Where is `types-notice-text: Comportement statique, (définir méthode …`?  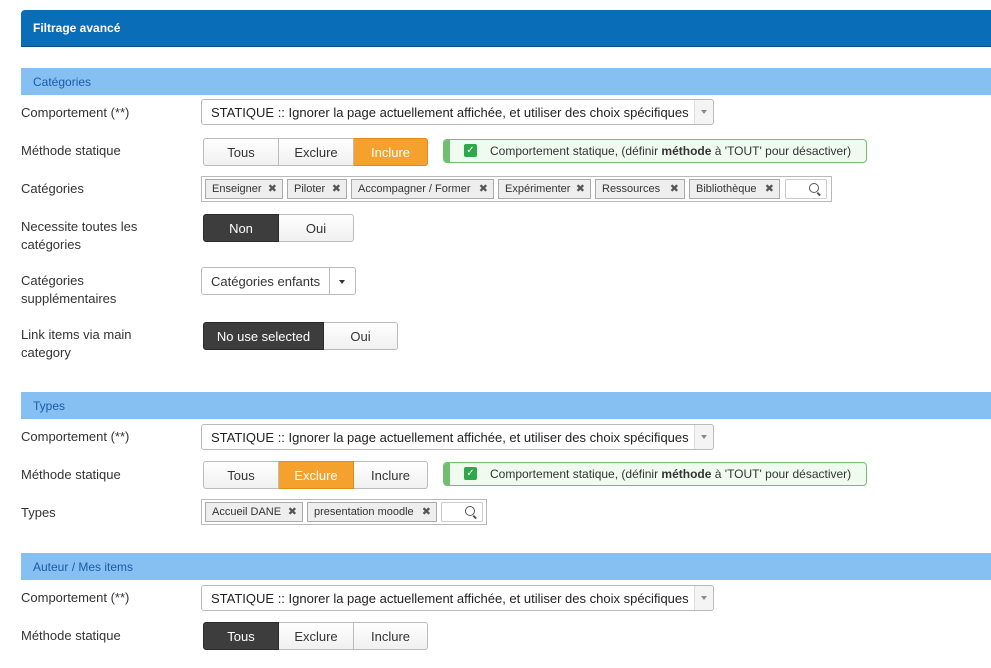
types-notice-text: Comportement statique, (définir méthode … is located at coordinates (670, 474).